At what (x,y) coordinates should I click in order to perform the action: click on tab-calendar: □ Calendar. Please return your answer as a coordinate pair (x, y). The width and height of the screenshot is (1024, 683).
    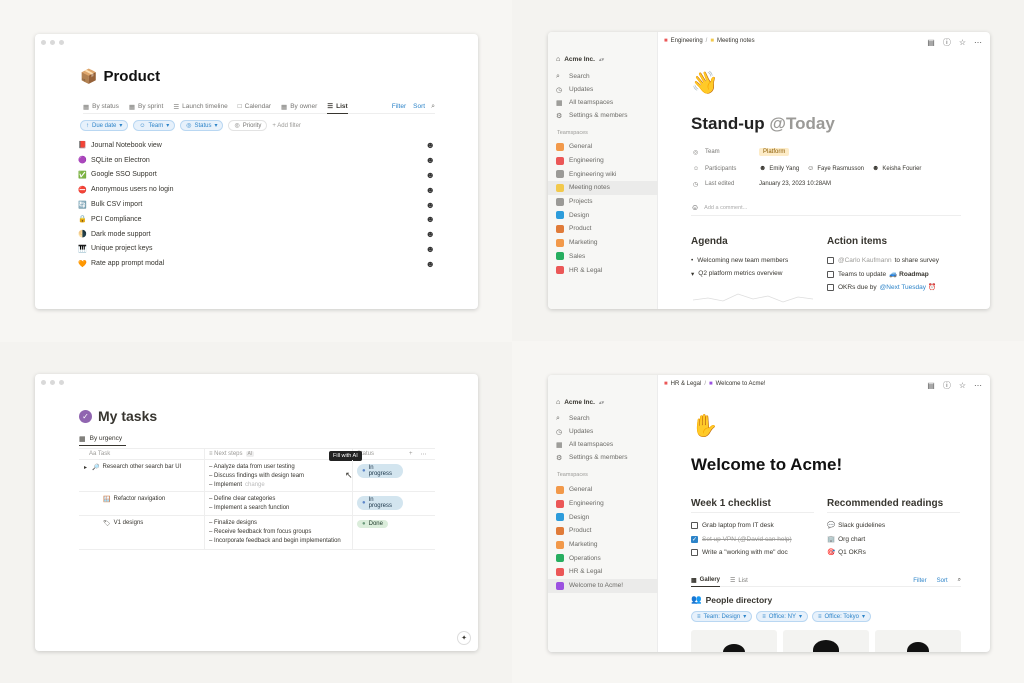
    Looking at the image, I should click on (254, 107).